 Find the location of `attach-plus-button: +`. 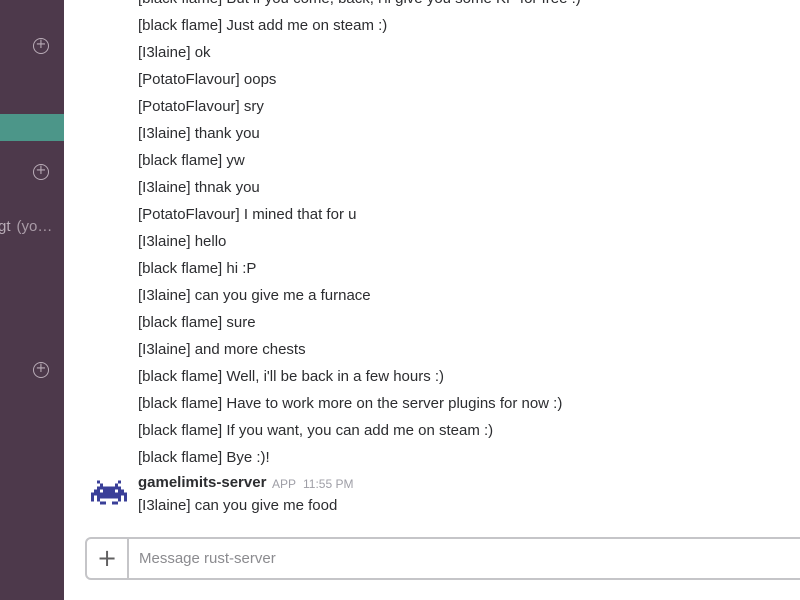

attach-plus-button: + is located at coordinates (108, 558).